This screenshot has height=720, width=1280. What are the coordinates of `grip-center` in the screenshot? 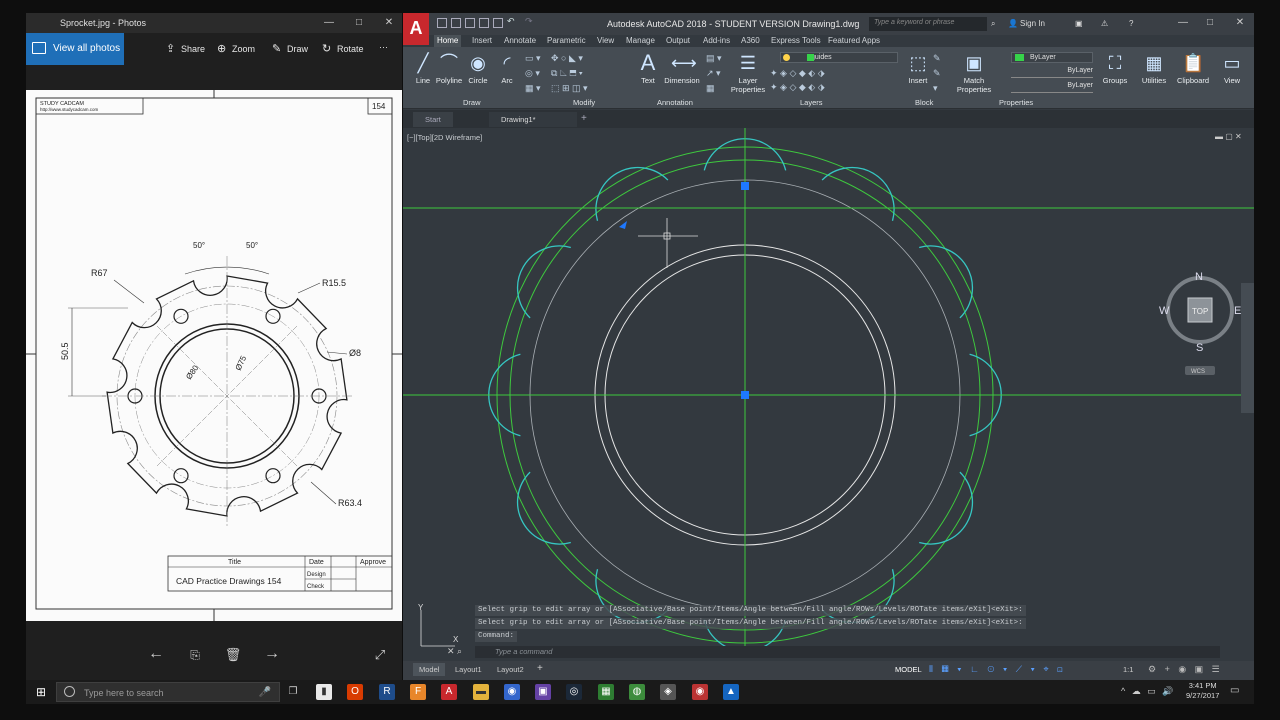 It's located at (745, 395).